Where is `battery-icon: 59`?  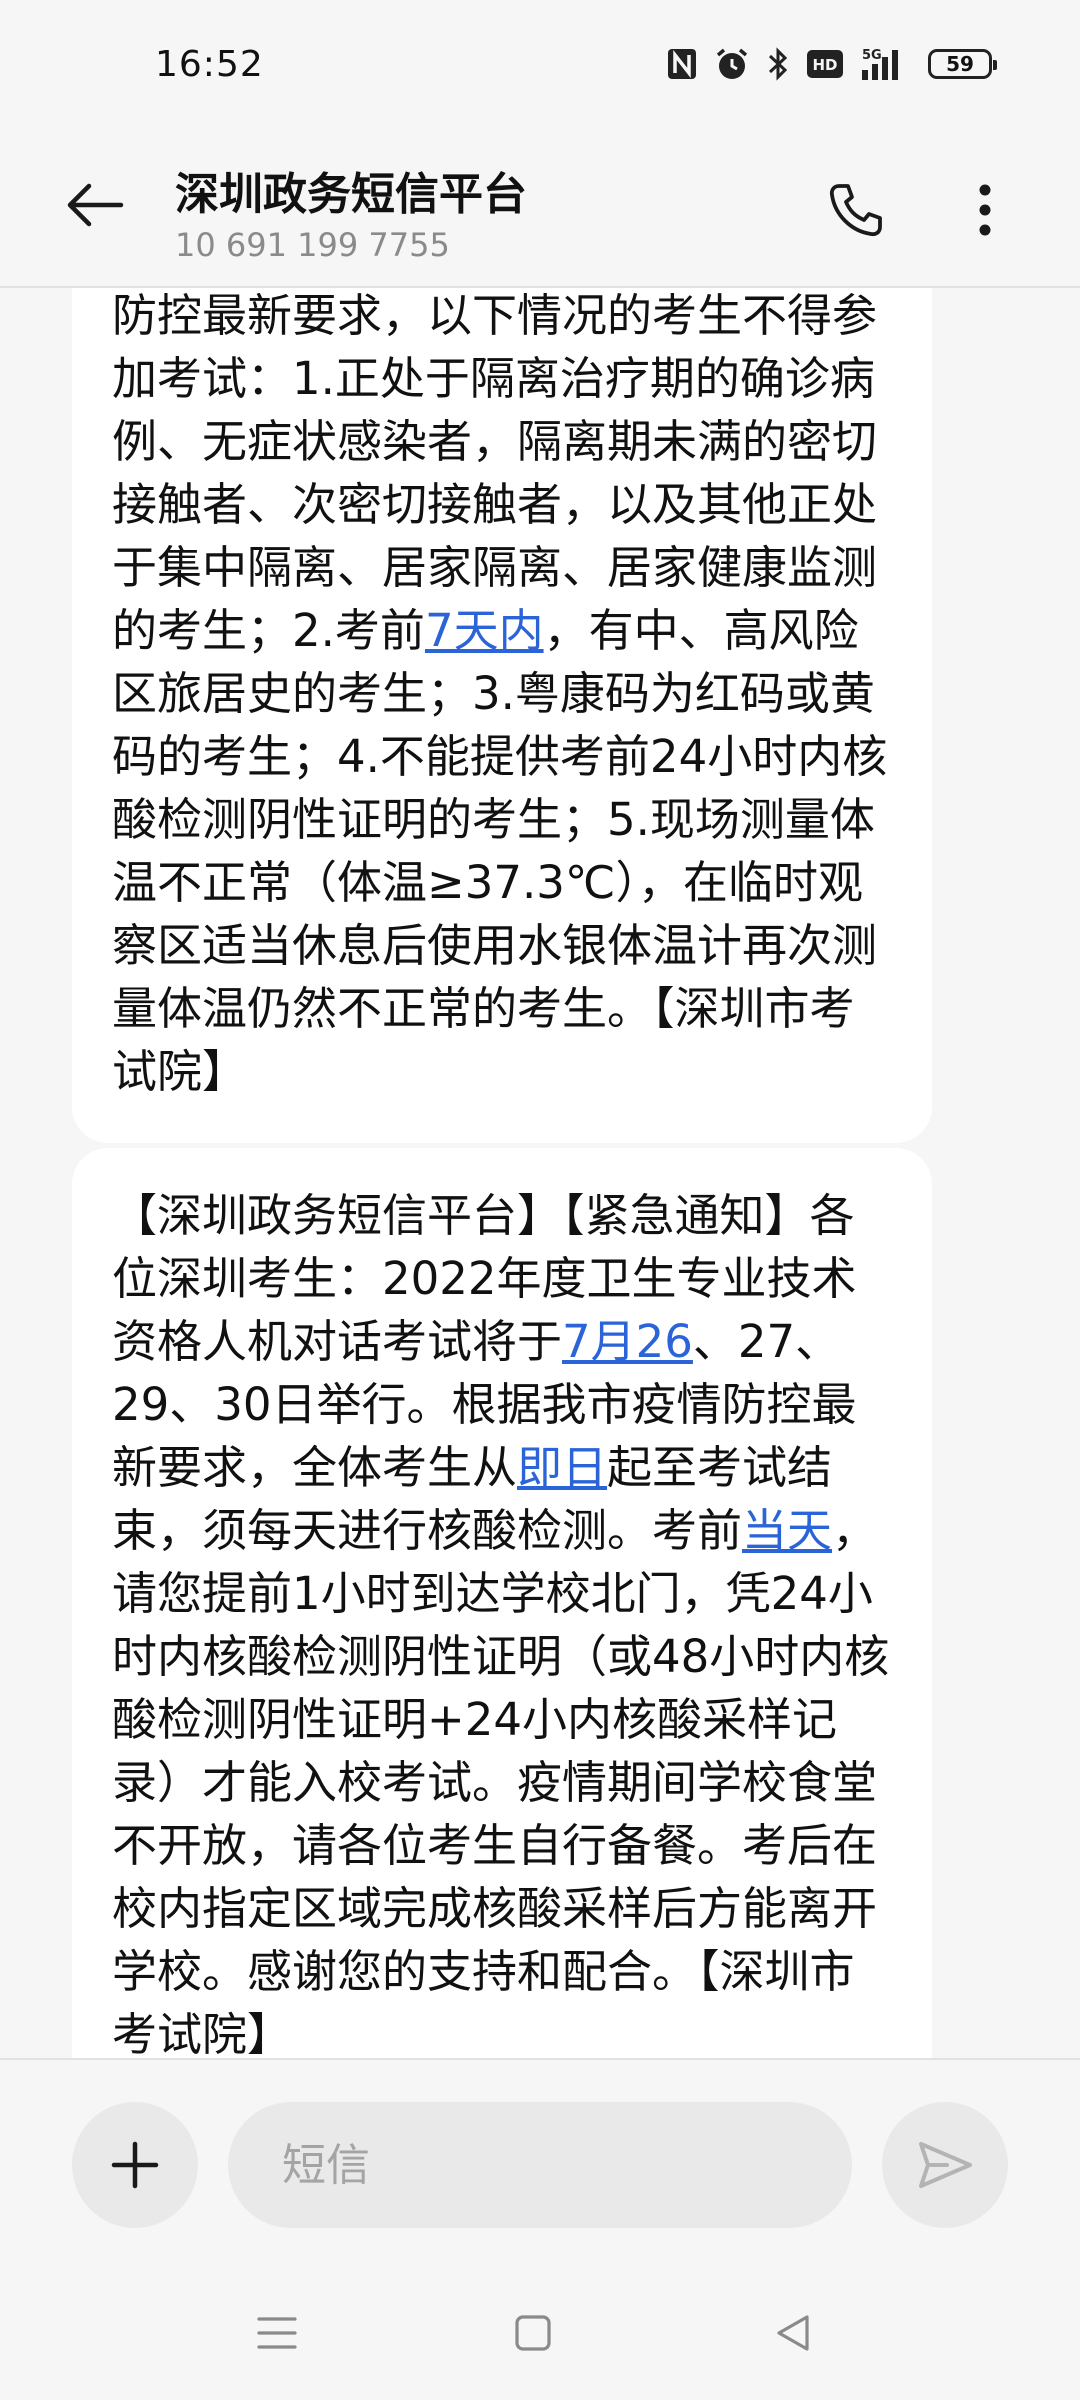 battery-icon: 59 is located at coordinates (962, 64).